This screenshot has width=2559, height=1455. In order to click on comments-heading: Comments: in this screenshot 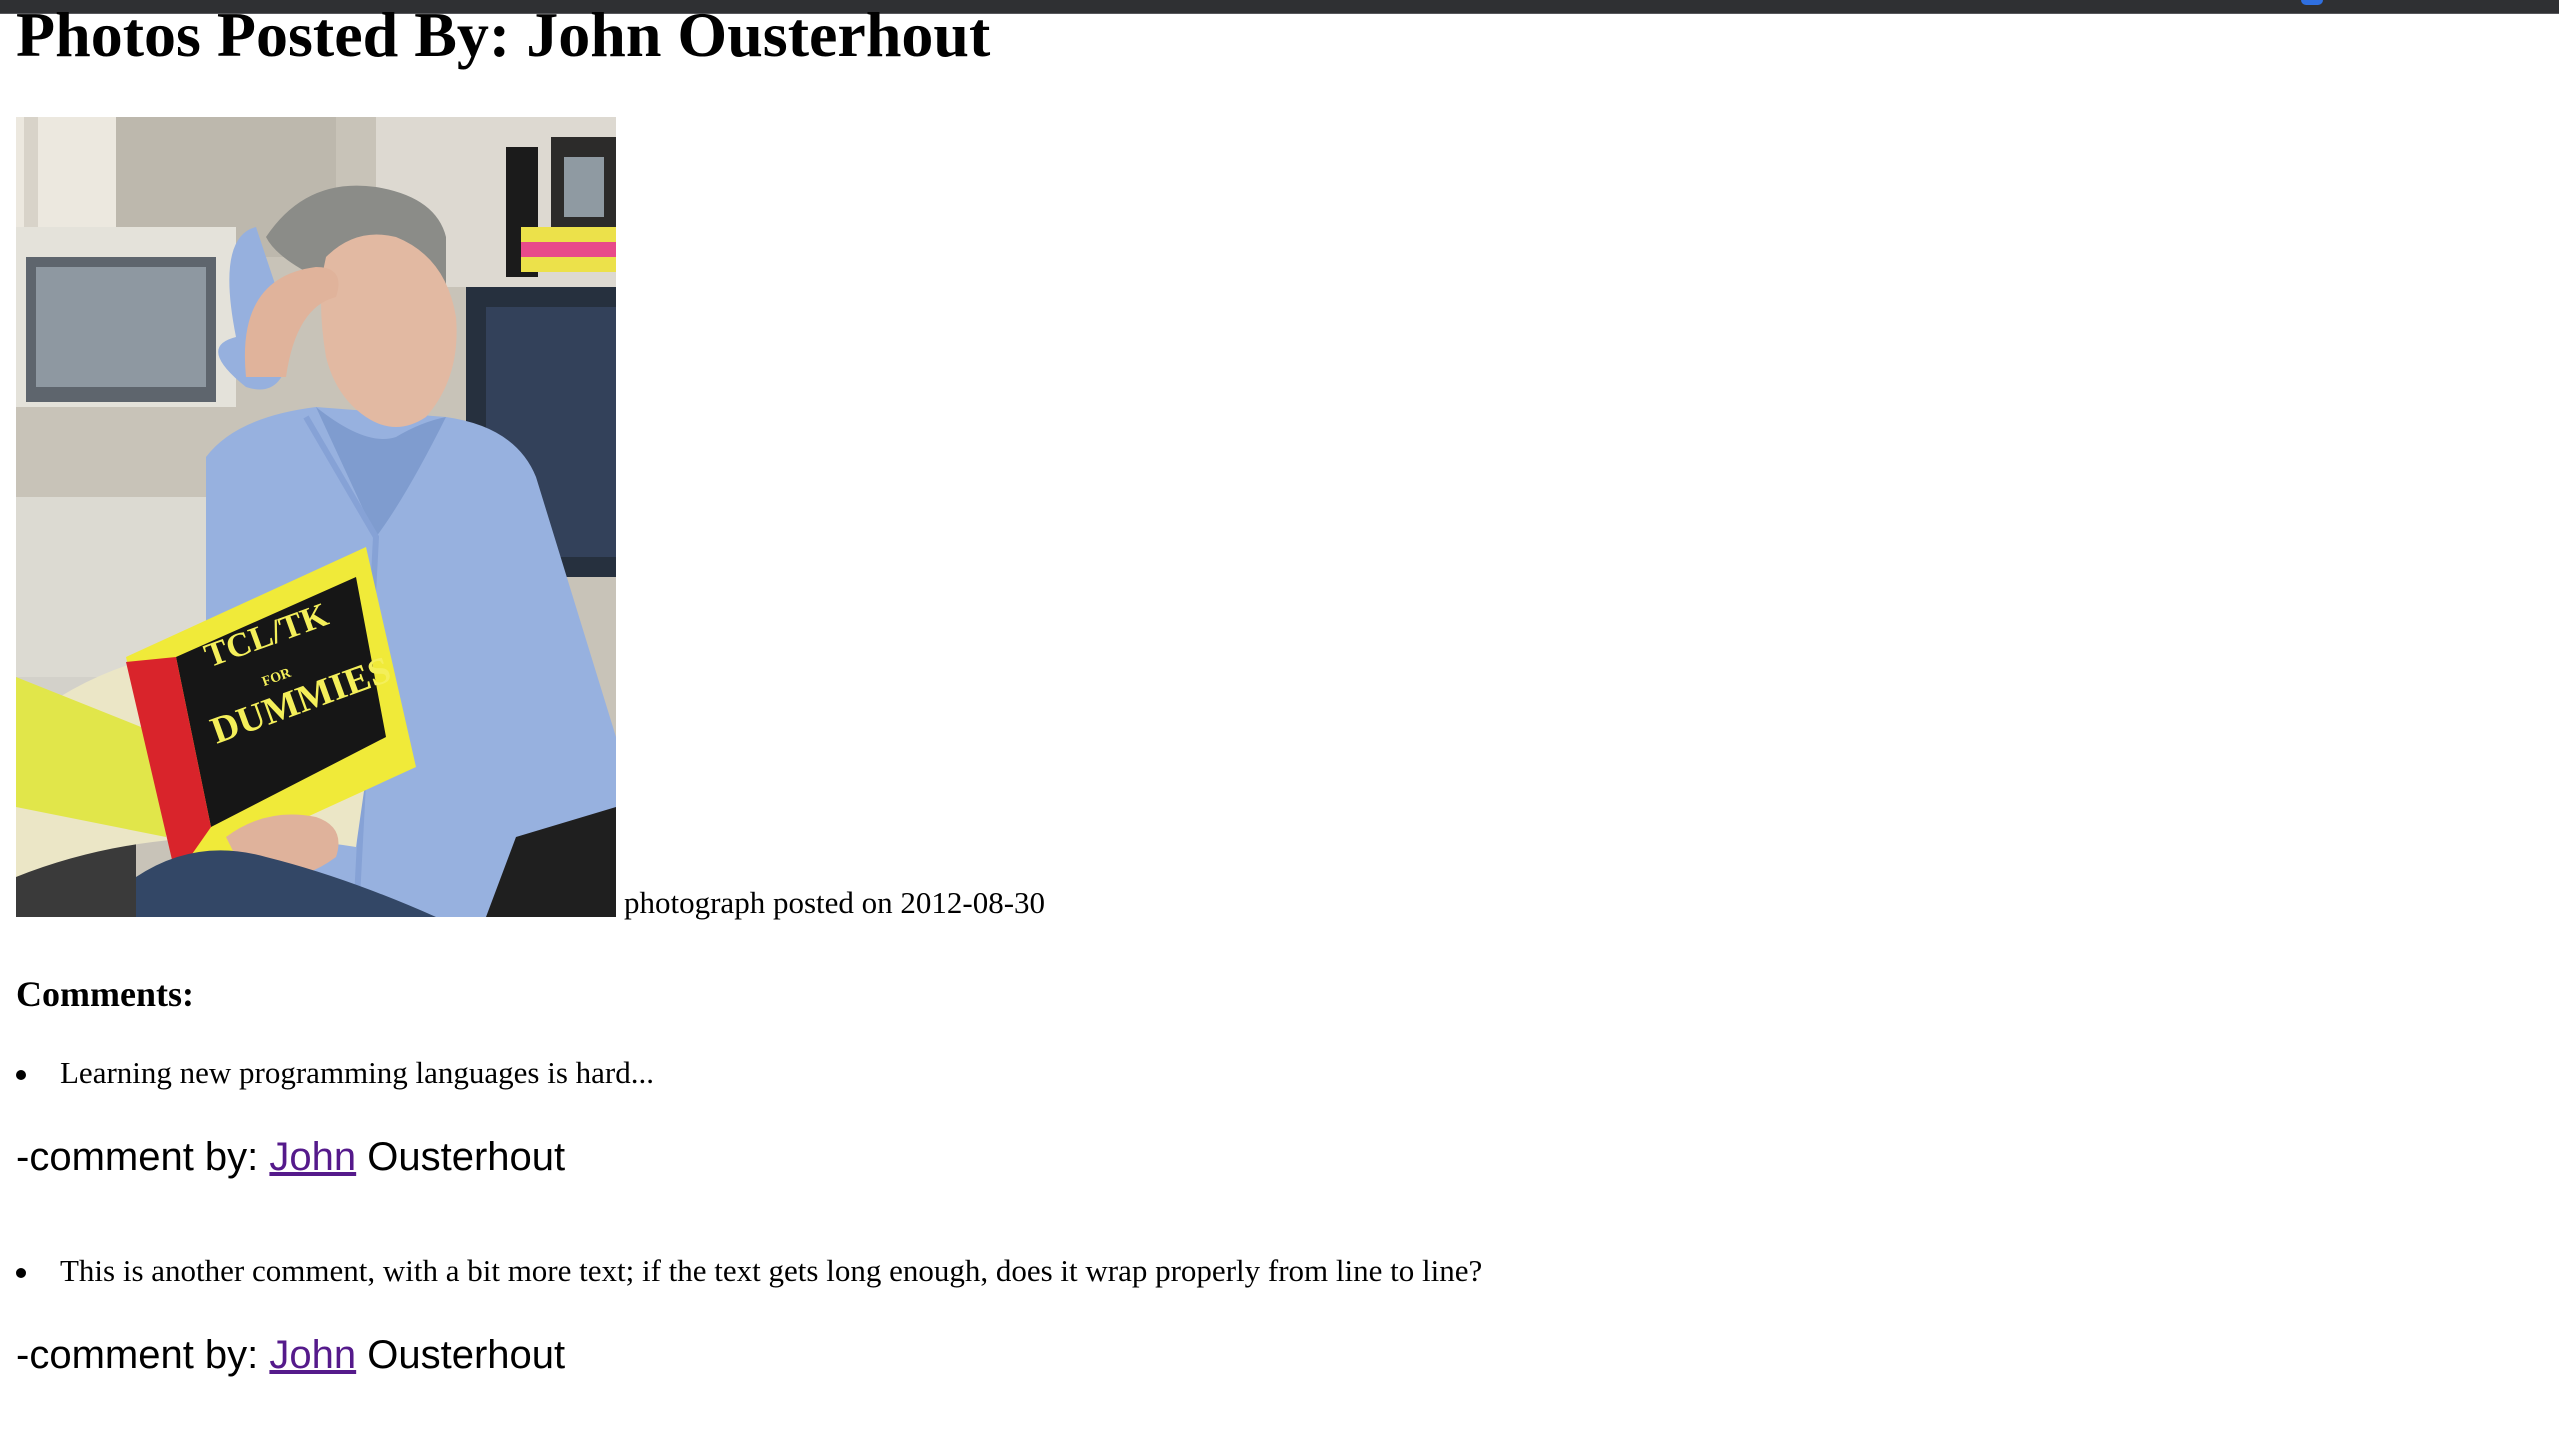, I will do `click(105, 994)`.